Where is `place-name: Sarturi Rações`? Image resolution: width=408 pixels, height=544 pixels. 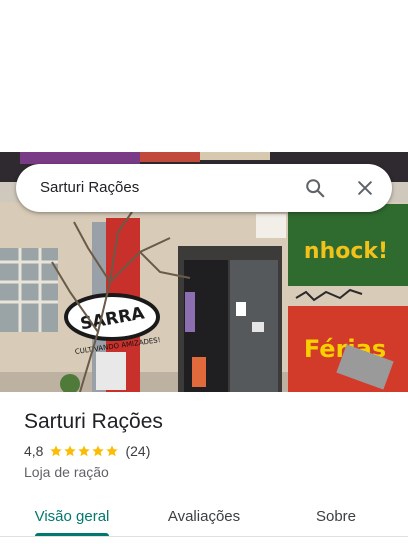
place-name: Sarturi Rações is located at coordinates (93, 421).